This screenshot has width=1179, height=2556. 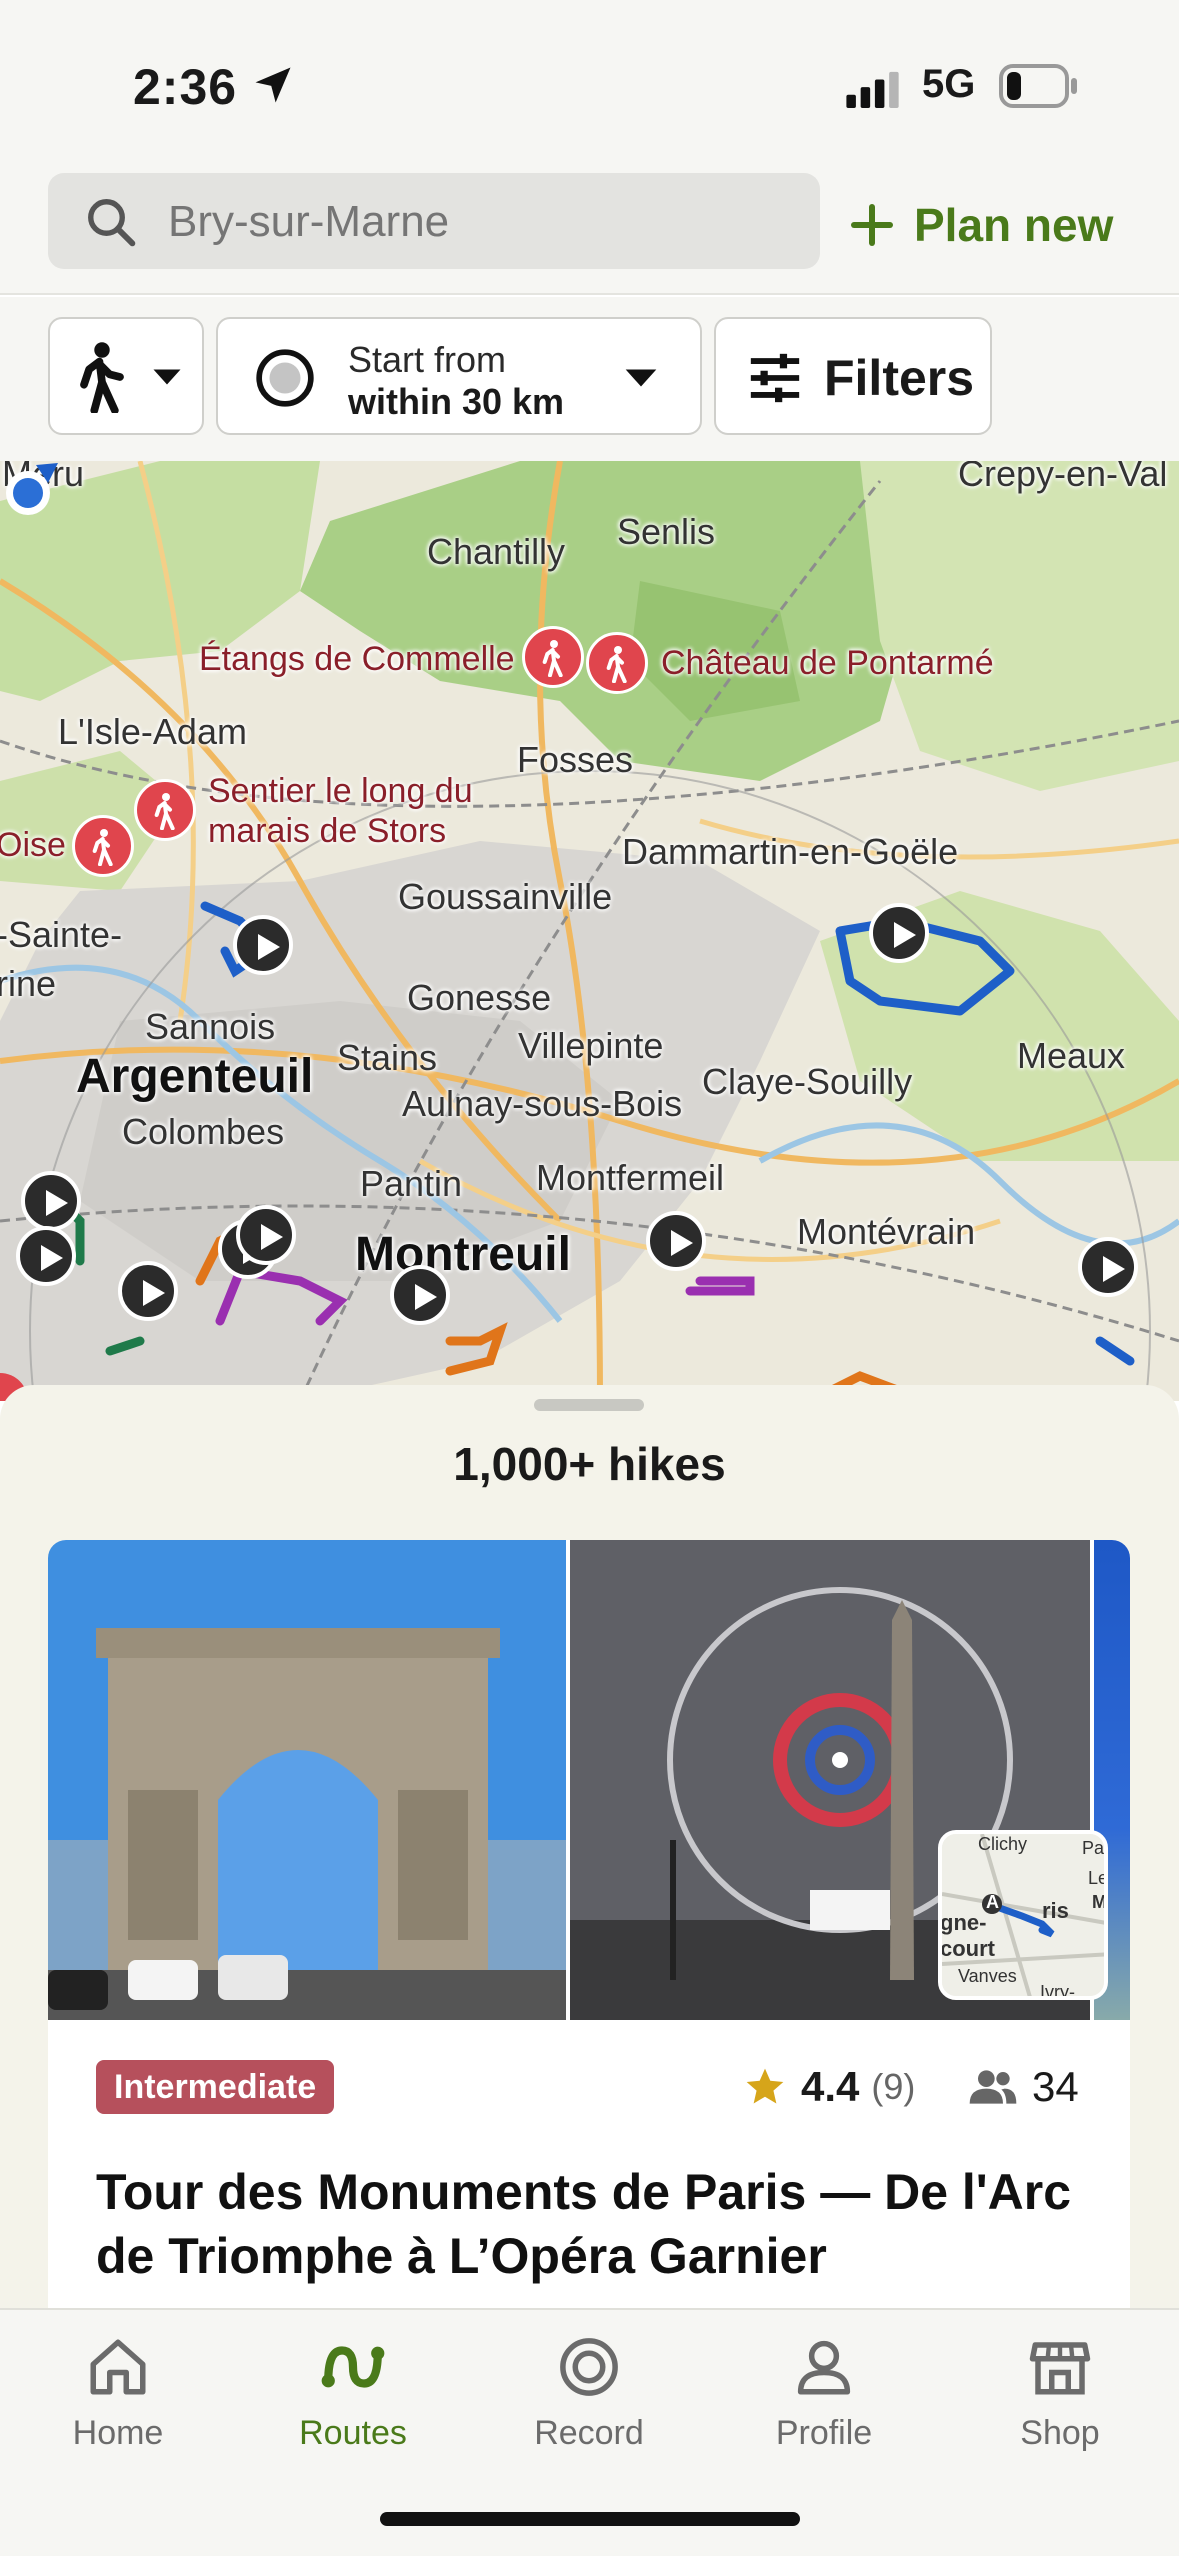 I want to click on map-label: Chantilly, so click(x=496, y=551).